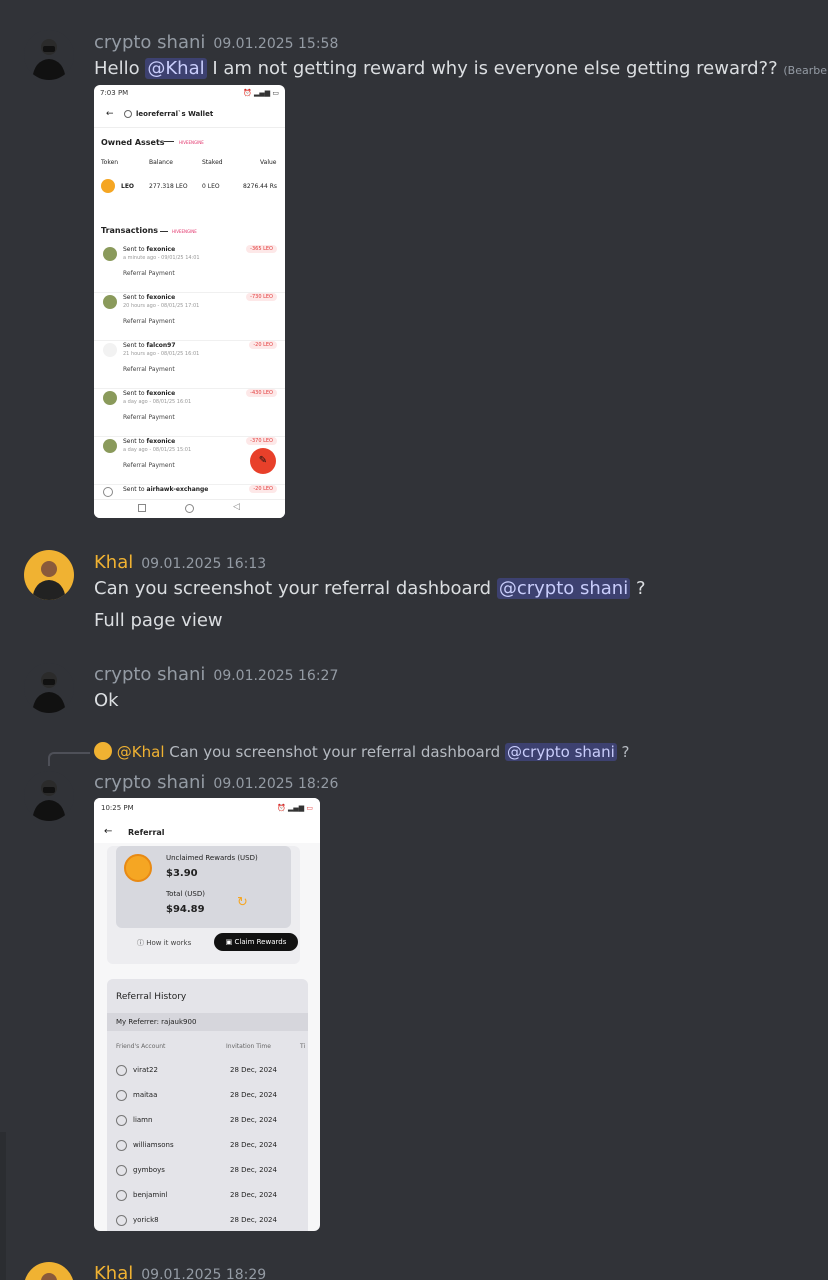 The image size is (828, 1280). Describe the element at coordinates (150, 1195) in the screenshot. I see `friend-name: benjaminl` at that location.